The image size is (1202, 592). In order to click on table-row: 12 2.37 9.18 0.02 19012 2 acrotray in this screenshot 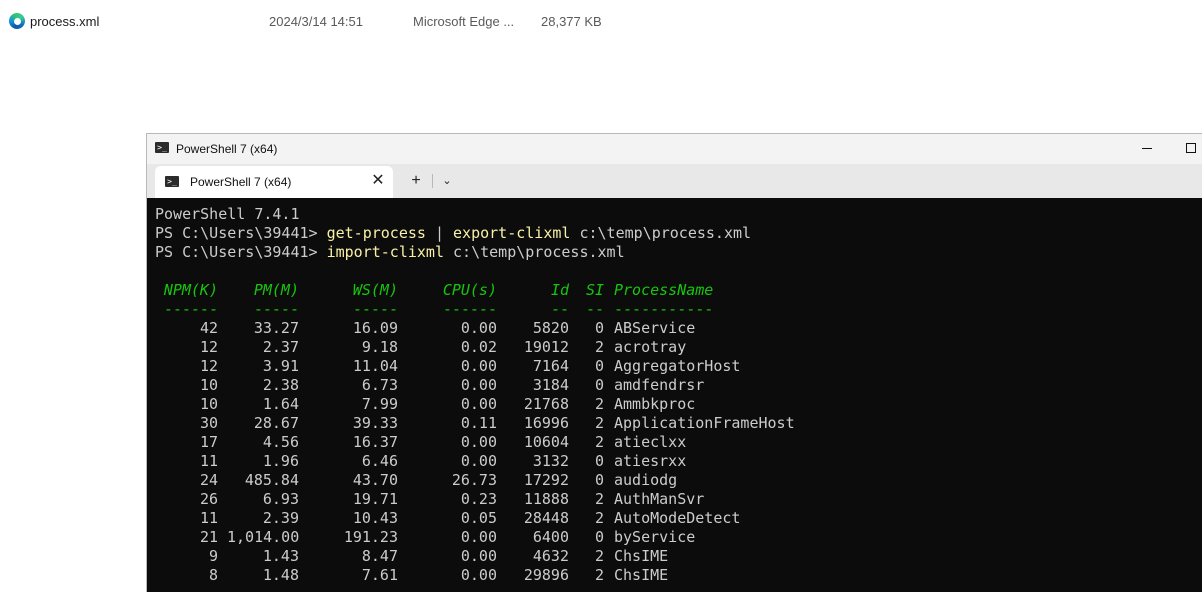, I will do `click(674, 347)`.